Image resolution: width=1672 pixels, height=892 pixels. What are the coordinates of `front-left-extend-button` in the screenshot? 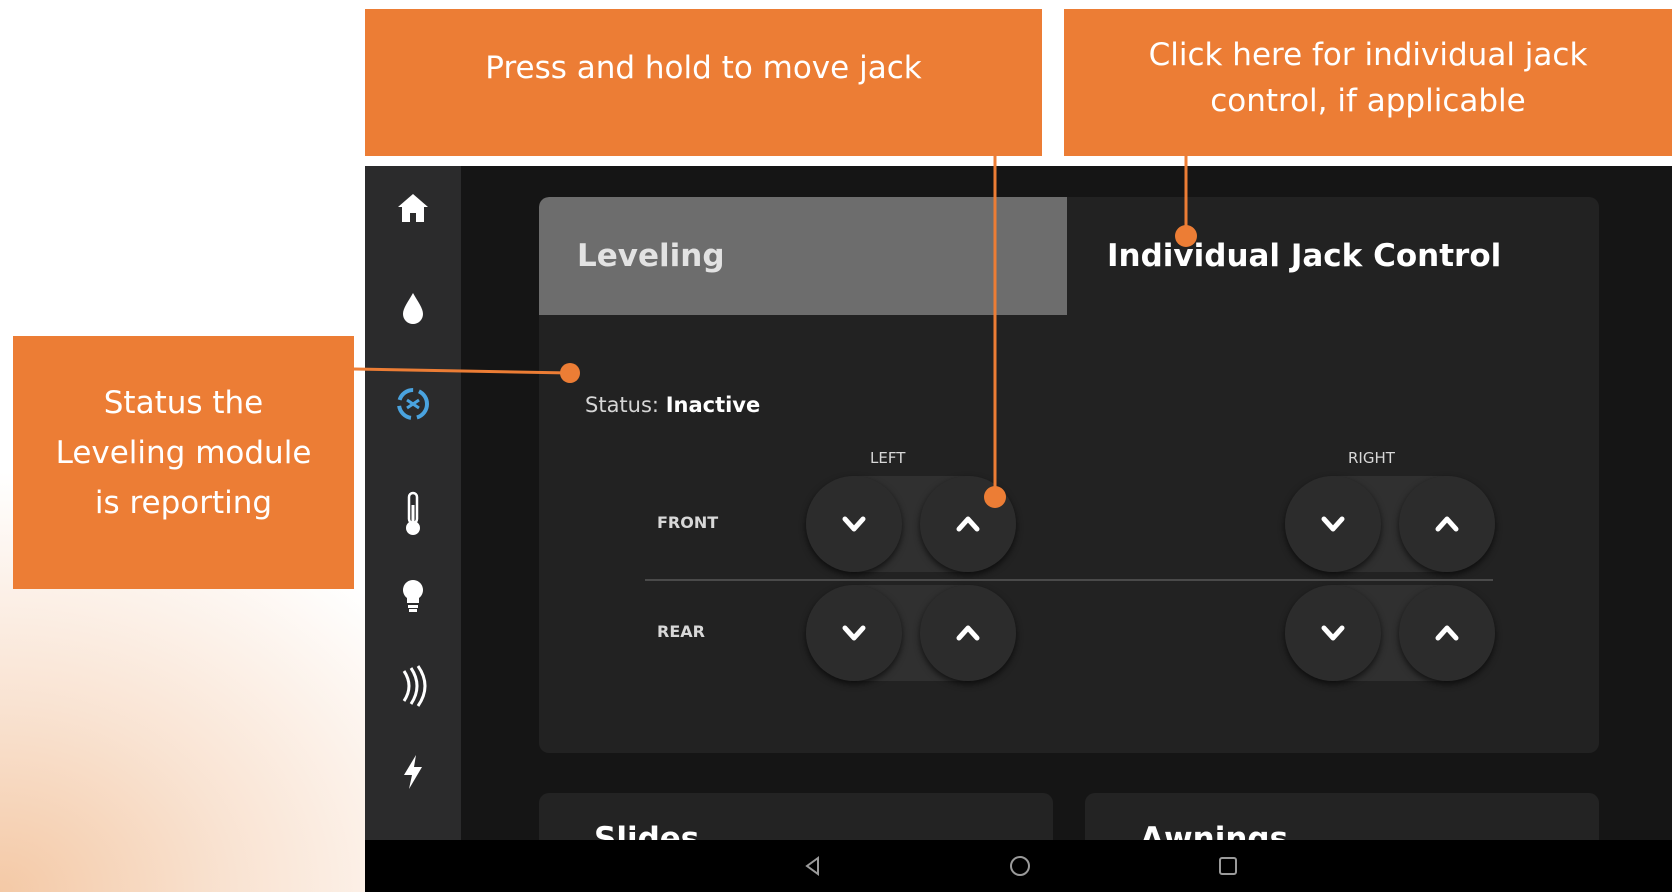 It's located at (968, 524).